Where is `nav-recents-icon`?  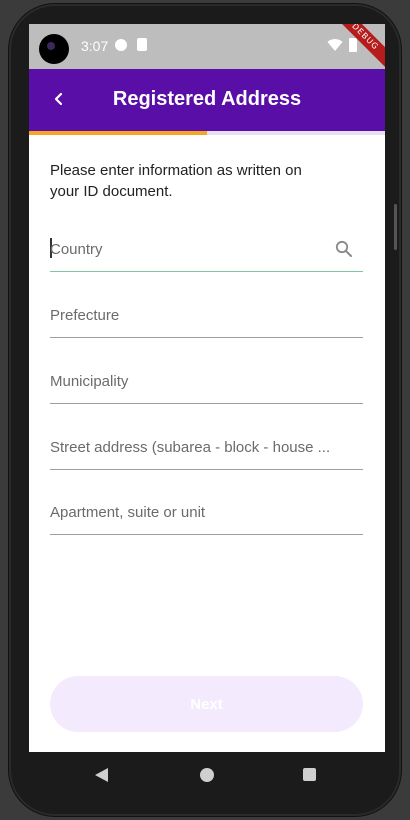 nav-recents-icon is located at coordinates (309, 774).